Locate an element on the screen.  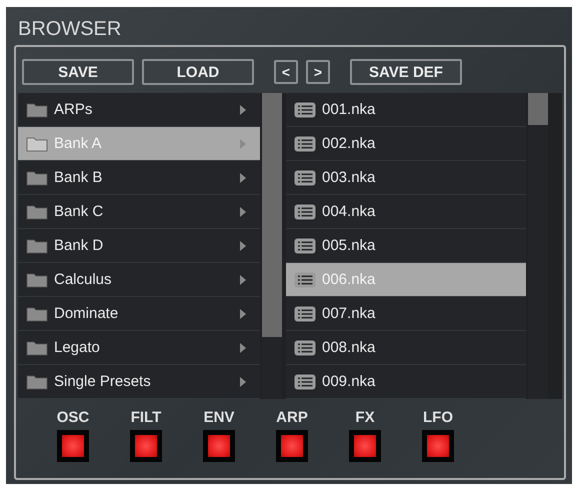
folder-item: Single Presets is located at coordinates (139, 382).